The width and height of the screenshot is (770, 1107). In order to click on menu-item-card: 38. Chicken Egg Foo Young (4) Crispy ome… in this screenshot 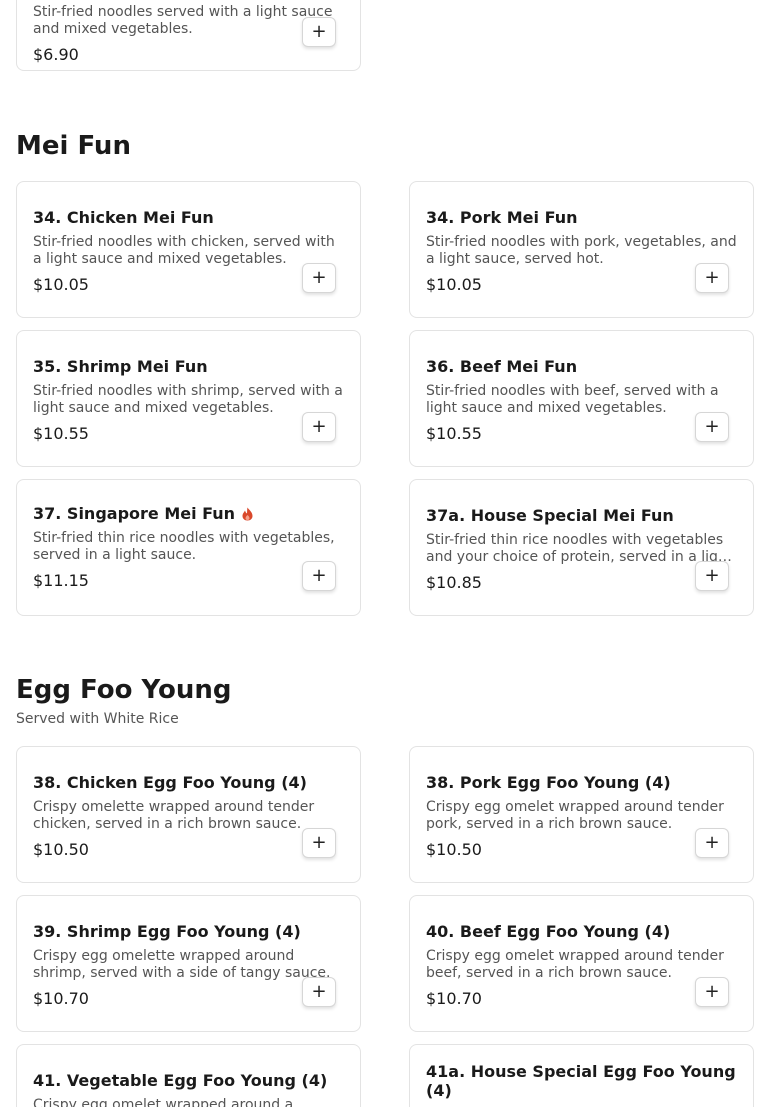, I will do `click(188, 814)`.